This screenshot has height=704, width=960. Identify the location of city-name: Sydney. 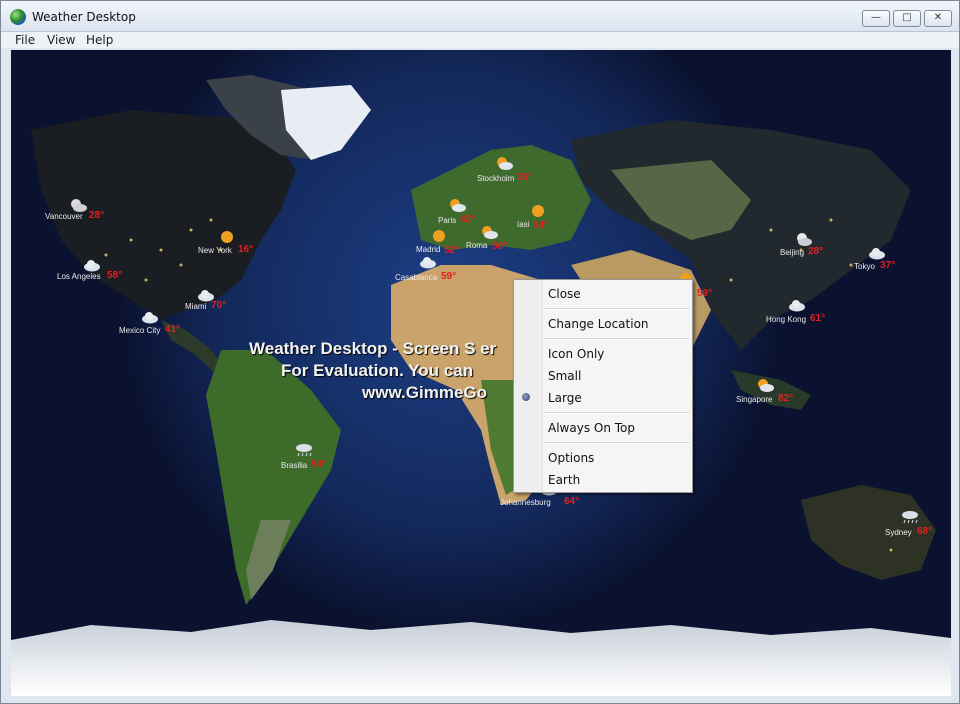
(898, 532).